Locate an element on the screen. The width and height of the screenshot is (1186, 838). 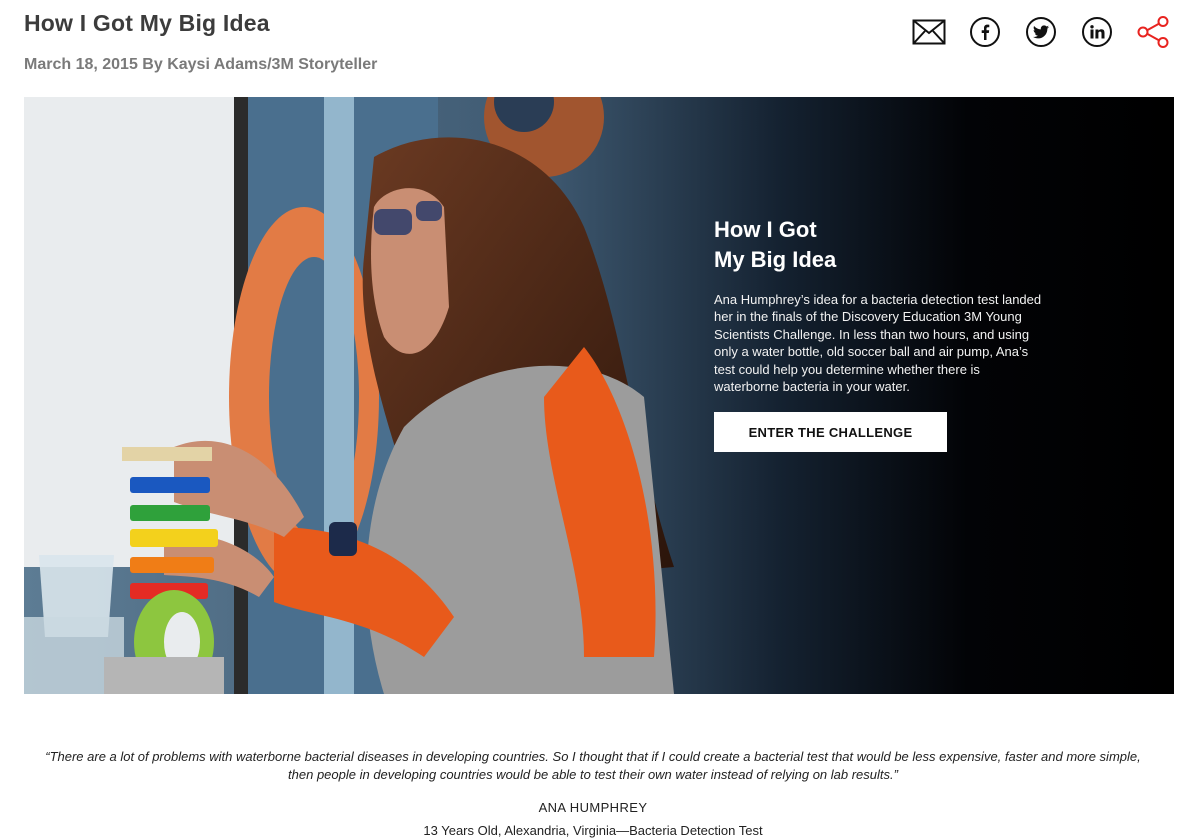
twitter-share-button is located at coordinates (1041, 32).